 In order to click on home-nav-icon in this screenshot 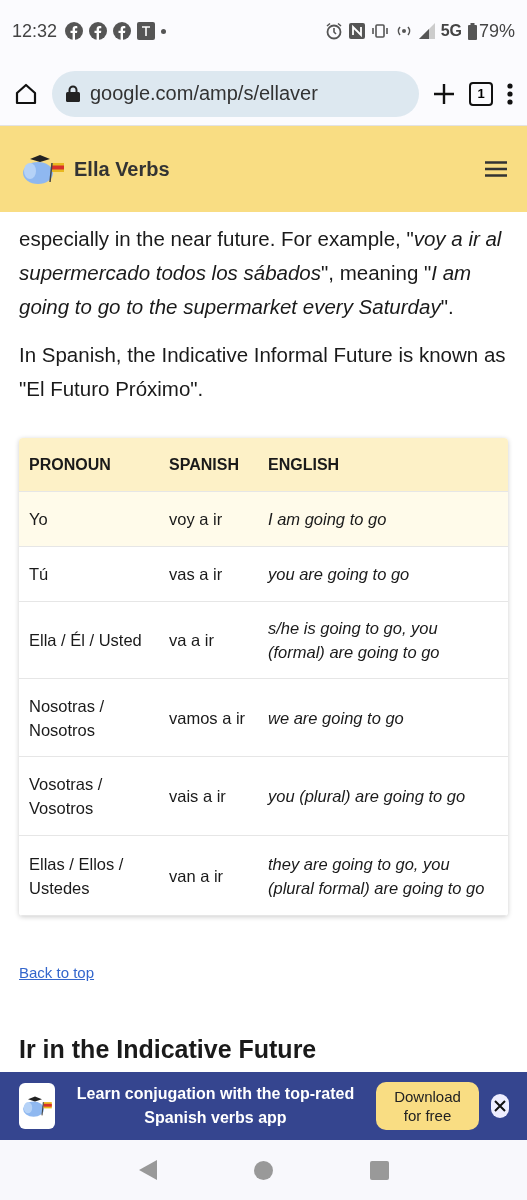, I will do `click(263, 1170)`.